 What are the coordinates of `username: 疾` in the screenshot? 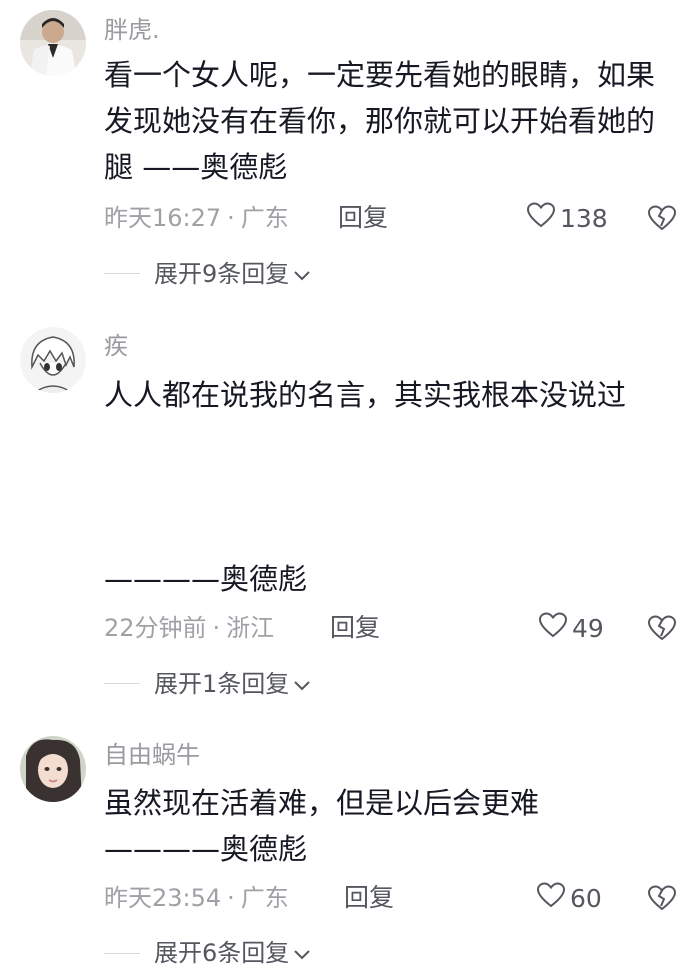 It's located at (116, 346).